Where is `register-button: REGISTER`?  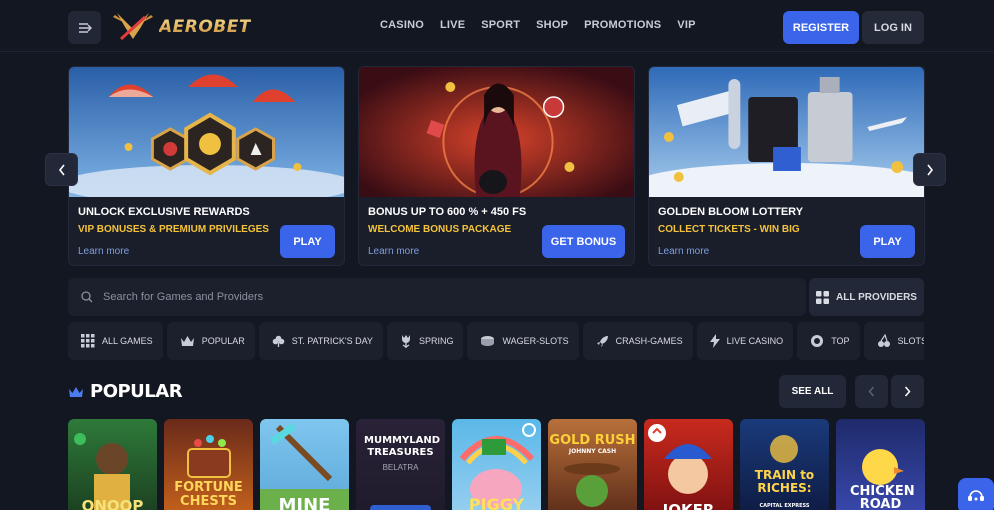 register-button: REGISTER is located at coordinates (821, 27).